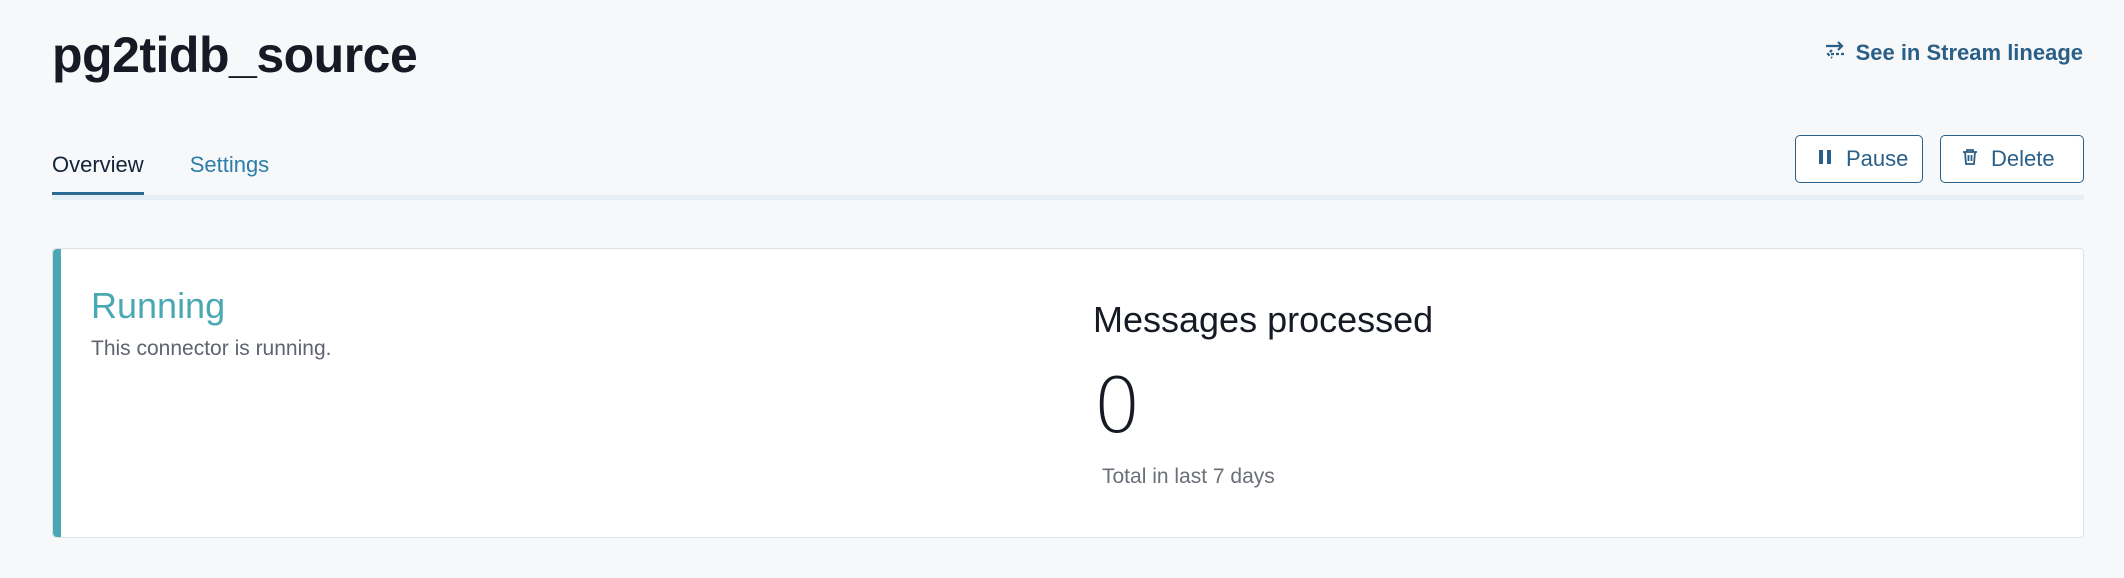 This screenshot has height=578, width=2124. What do you see at coordinates (230, 174) in the screenshot?
I see `tab-settings: Settings` at bounding box center [230, 174].